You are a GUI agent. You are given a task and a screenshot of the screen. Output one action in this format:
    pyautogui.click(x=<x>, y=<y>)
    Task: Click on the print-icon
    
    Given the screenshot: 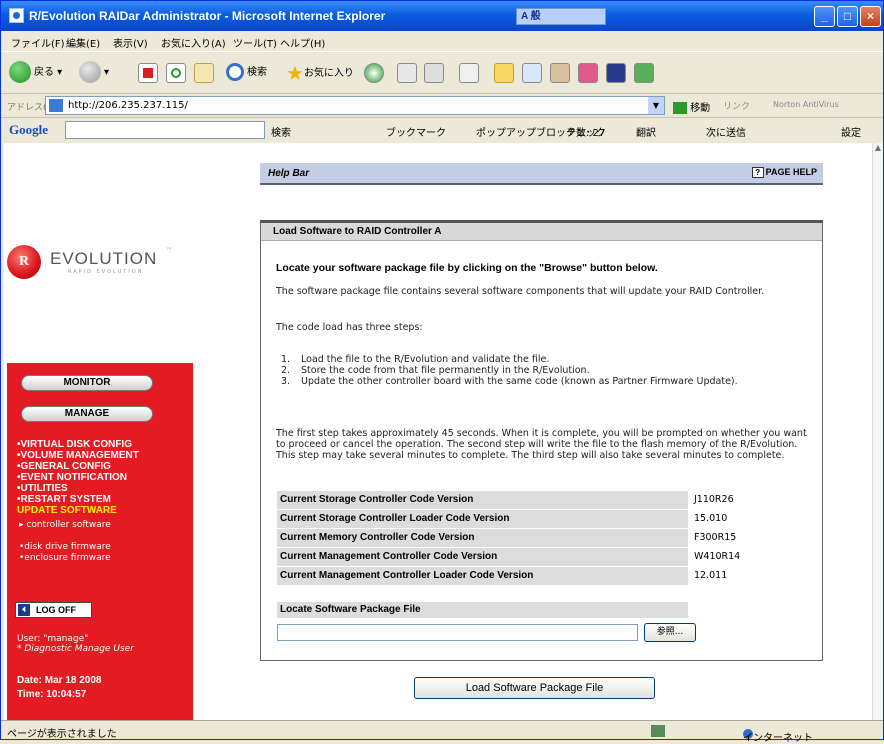 What is the action you would take?
    pyautogui.click(x=434, y=73)
    